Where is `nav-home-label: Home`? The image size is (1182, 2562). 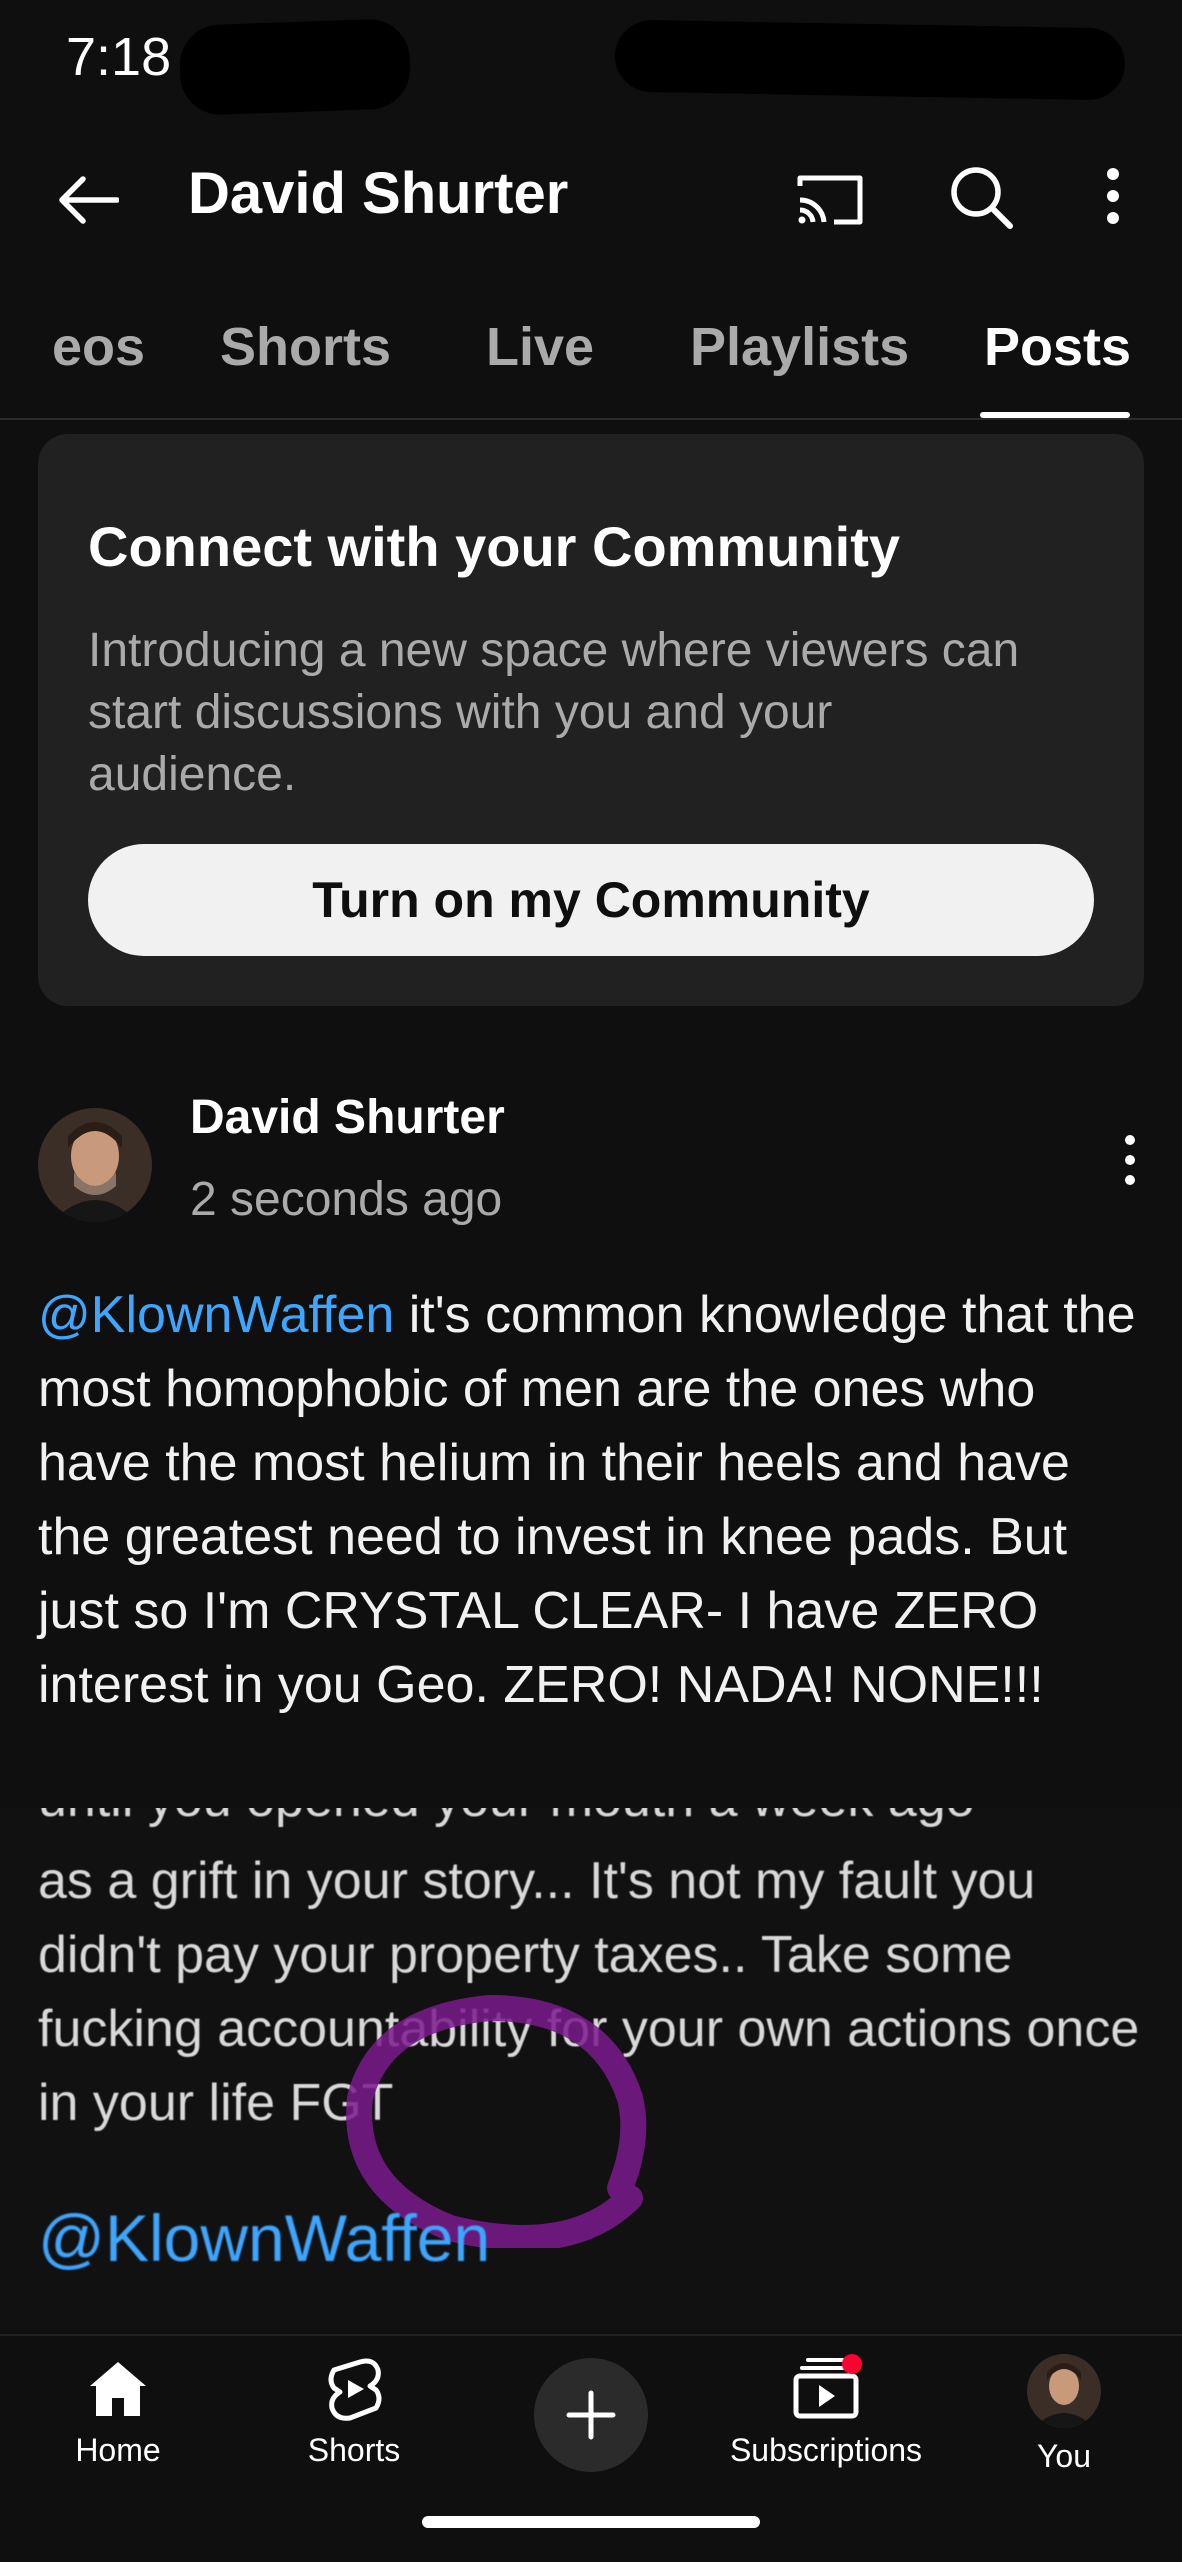
nav-home-label: Home is located at coordinates (118, 2450).